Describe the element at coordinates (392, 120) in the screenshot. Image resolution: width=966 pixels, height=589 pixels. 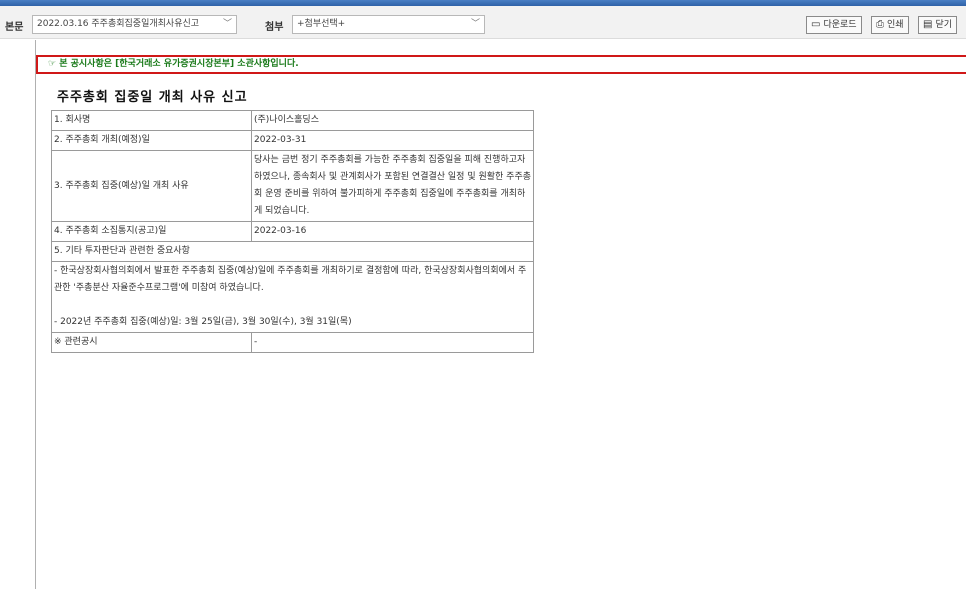
I see `row-value-company: (주)나이스홀딩스` at that location.